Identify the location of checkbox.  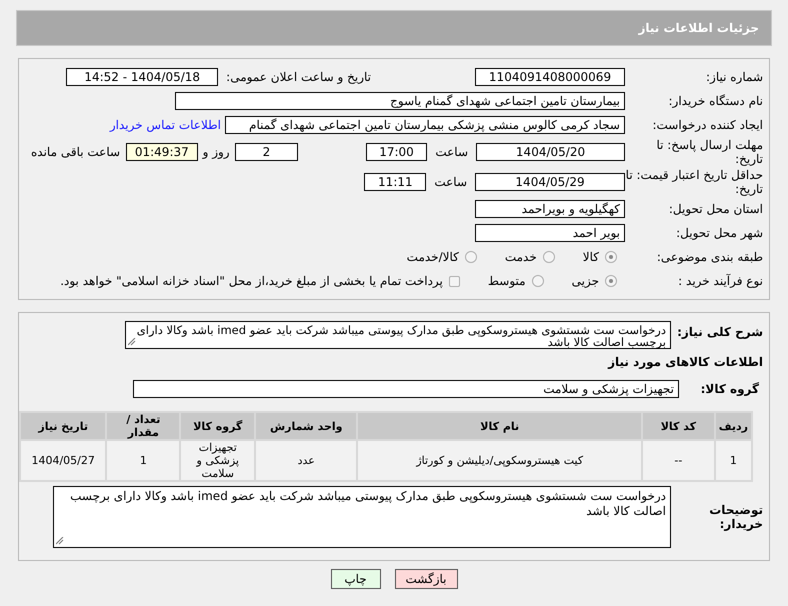
(454, 281).